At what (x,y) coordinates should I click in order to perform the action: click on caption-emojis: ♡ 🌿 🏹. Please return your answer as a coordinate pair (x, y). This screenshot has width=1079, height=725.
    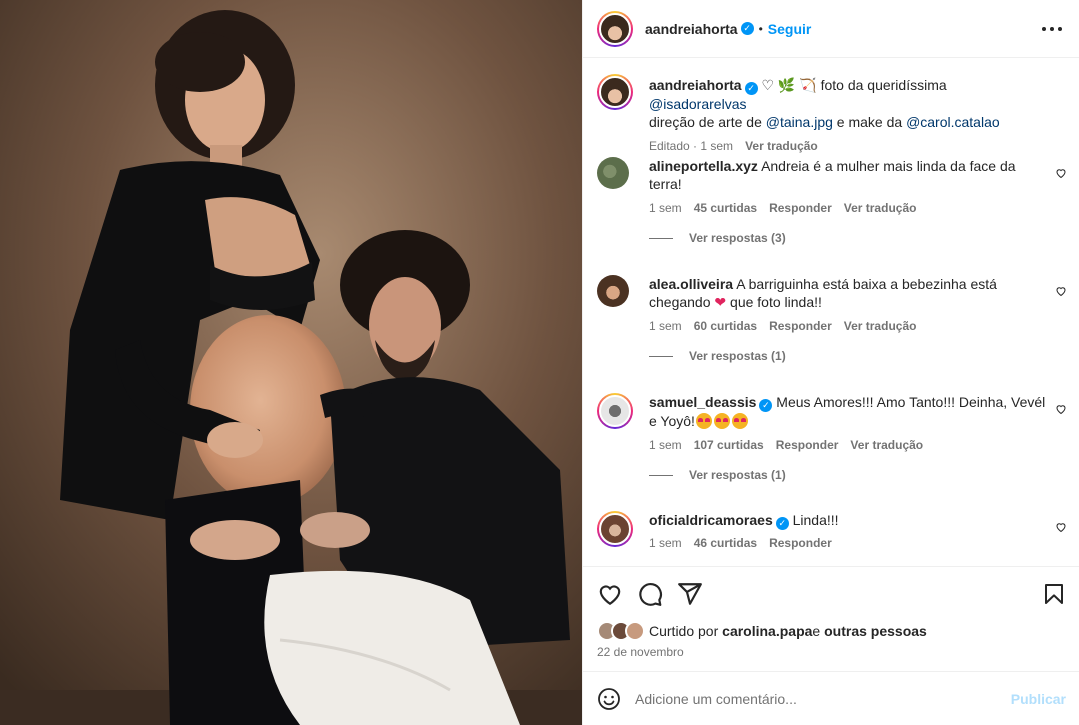
    Looking at the image, I should click on (789, 85).